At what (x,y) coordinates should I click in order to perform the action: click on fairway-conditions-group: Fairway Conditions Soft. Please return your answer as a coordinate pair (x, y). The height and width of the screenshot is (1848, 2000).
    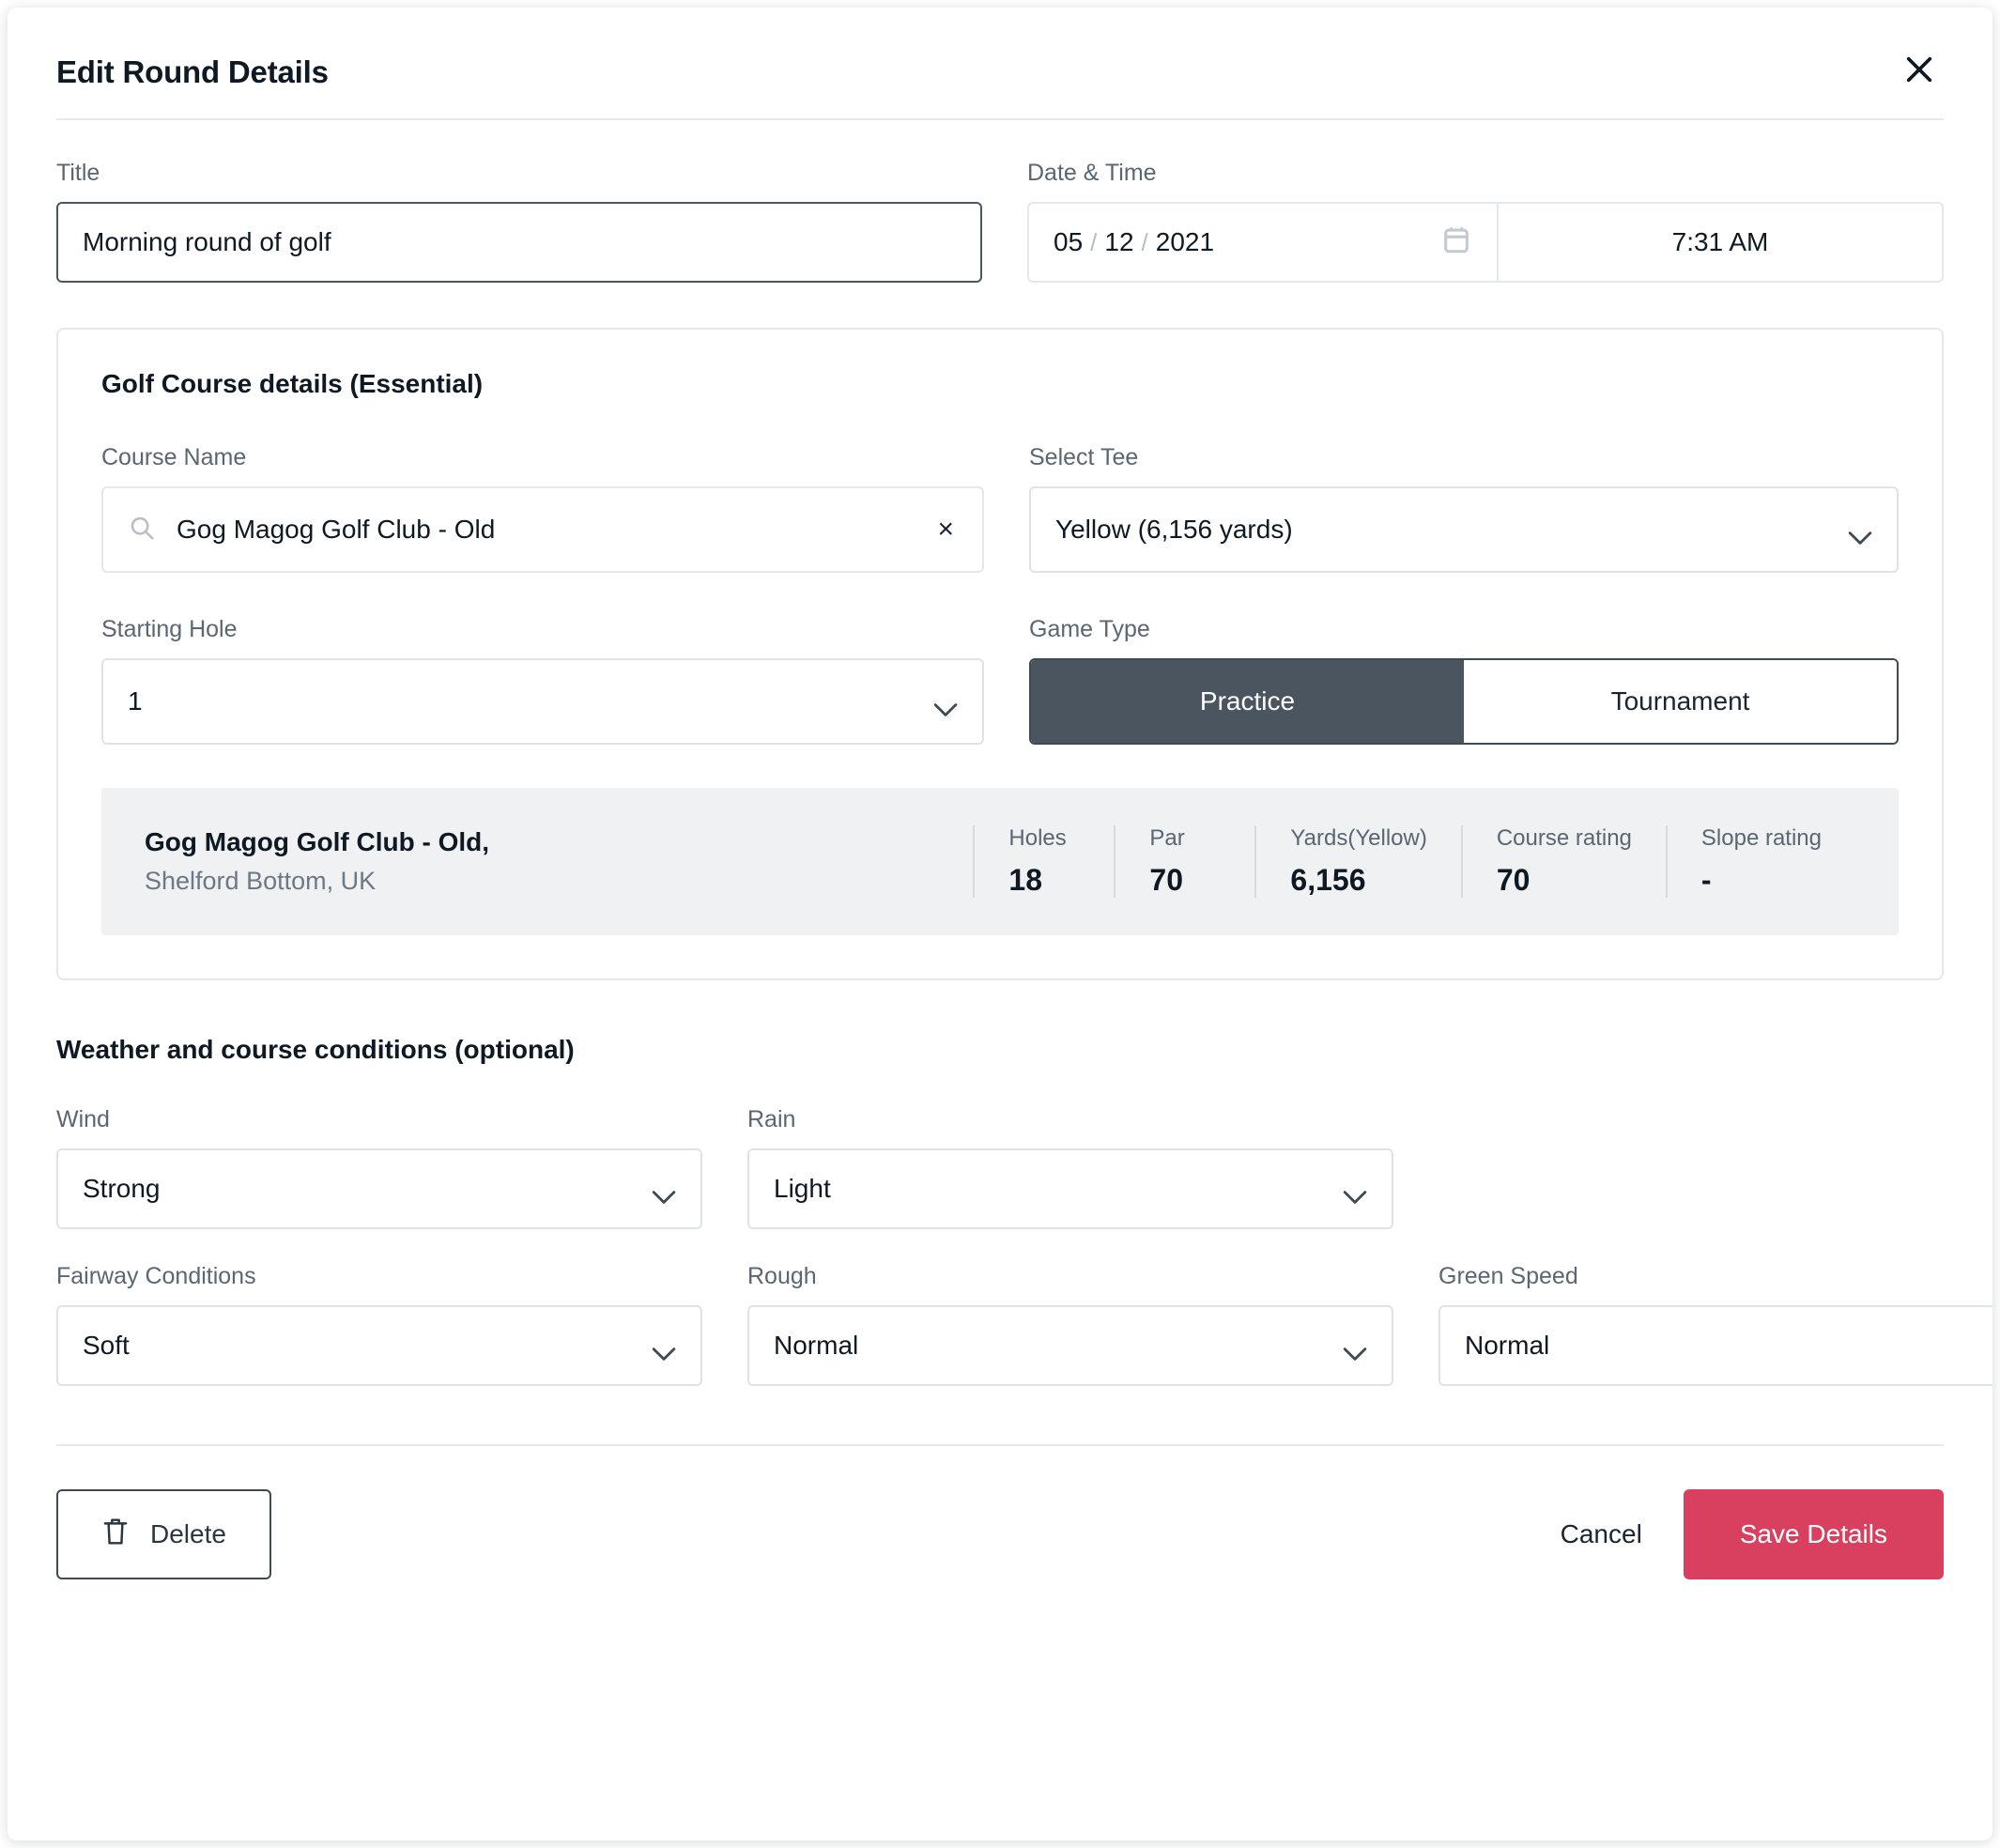
    Looking at the image, I should click on (379, 1324).